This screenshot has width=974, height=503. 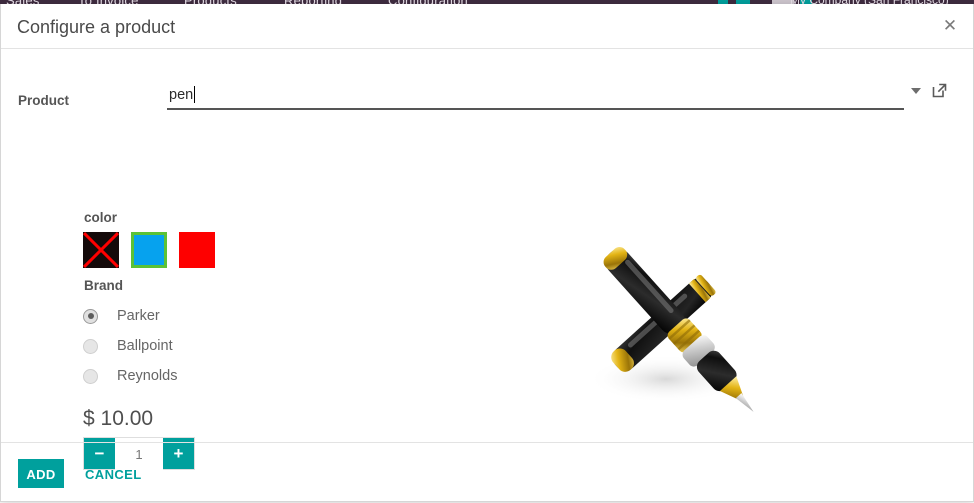 What do you see at coordinates (101, 250) in the screenshot?
I see `color-swatch-black` at bounding box center [101, 250].